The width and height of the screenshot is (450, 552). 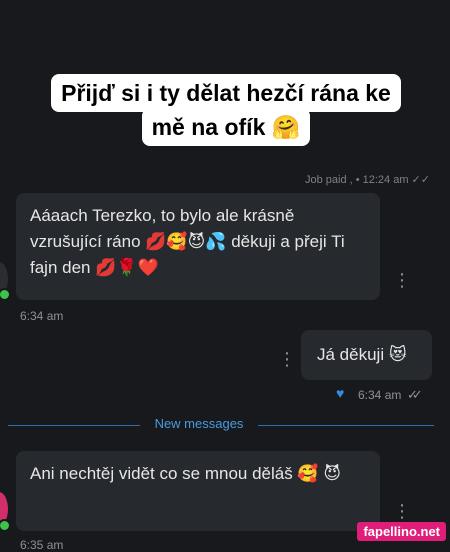 I want to click on message-text: Já děkuji 😻, so click(x=362, y=354).